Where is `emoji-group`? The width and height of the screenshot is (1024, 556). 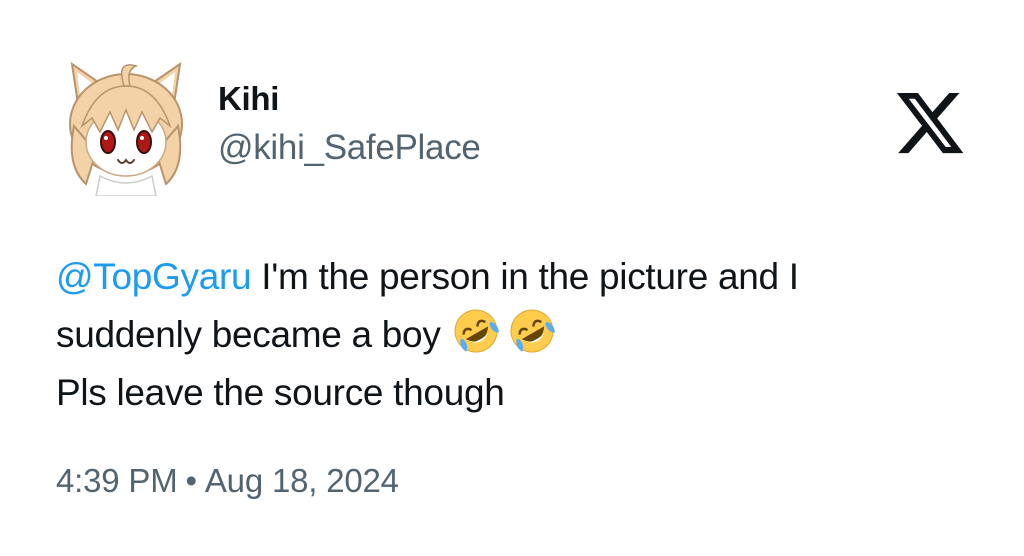 emoji-group is located at coordinates (507, 339).